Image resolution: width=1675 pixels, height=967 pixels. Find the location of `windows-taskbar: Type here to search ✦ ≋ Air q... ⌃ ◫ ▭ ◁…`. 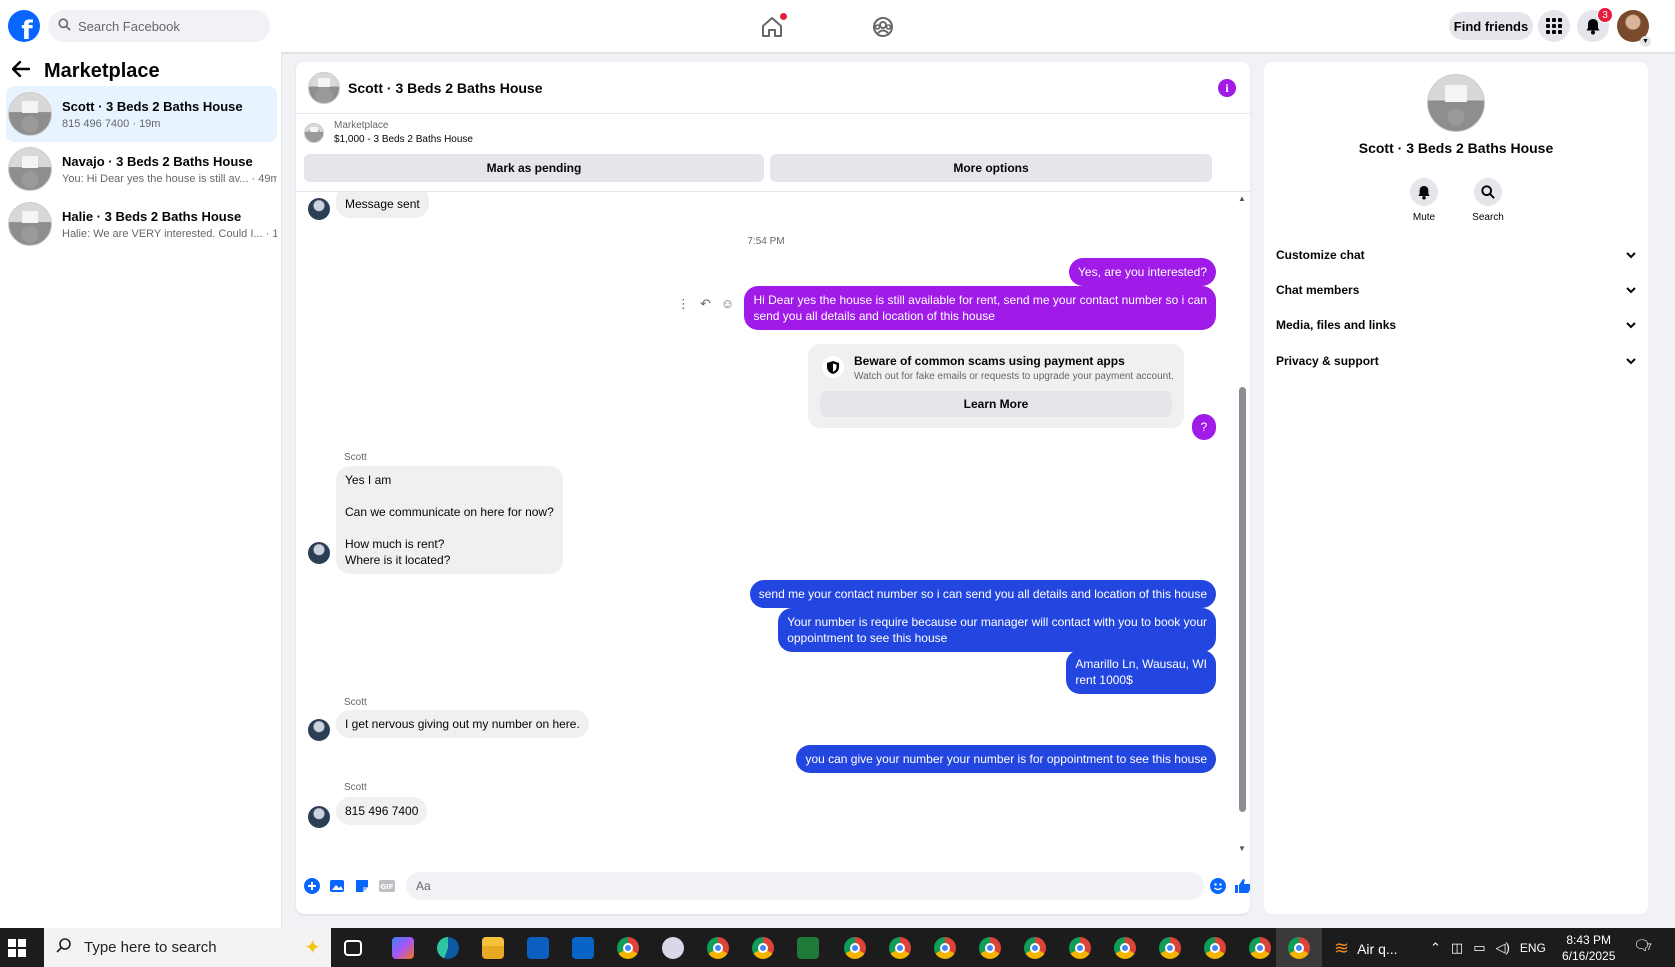

windows-taskbar: Type here to search ✦ ≋ Air q... ⌃ ◫ ▭ ◁… is located at coordinates (837, 947).